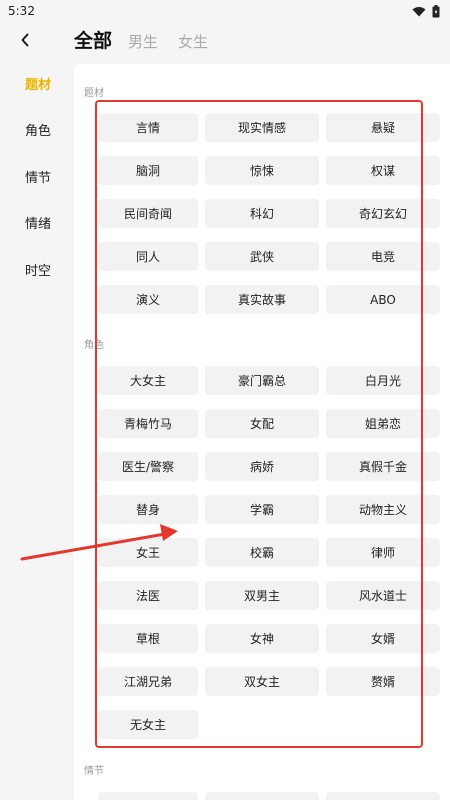 The height and width of the screenshot is (800, 450). Describe the element at coordinates (262, 256) in the screenshot. I see `tag-chip: 武侠` at that location.